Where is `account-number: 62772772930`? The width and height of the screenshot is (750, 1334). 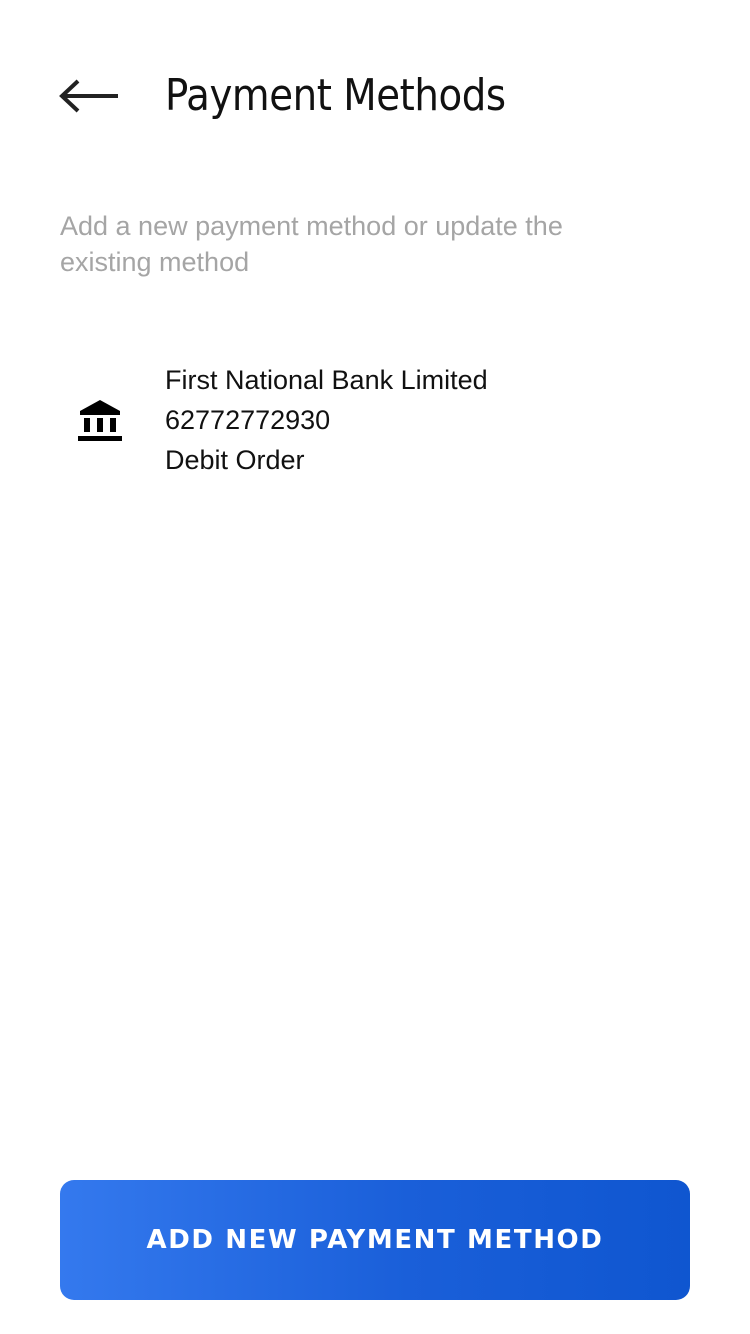
account-number: 62772772930 is located at coordinates (248, 420).